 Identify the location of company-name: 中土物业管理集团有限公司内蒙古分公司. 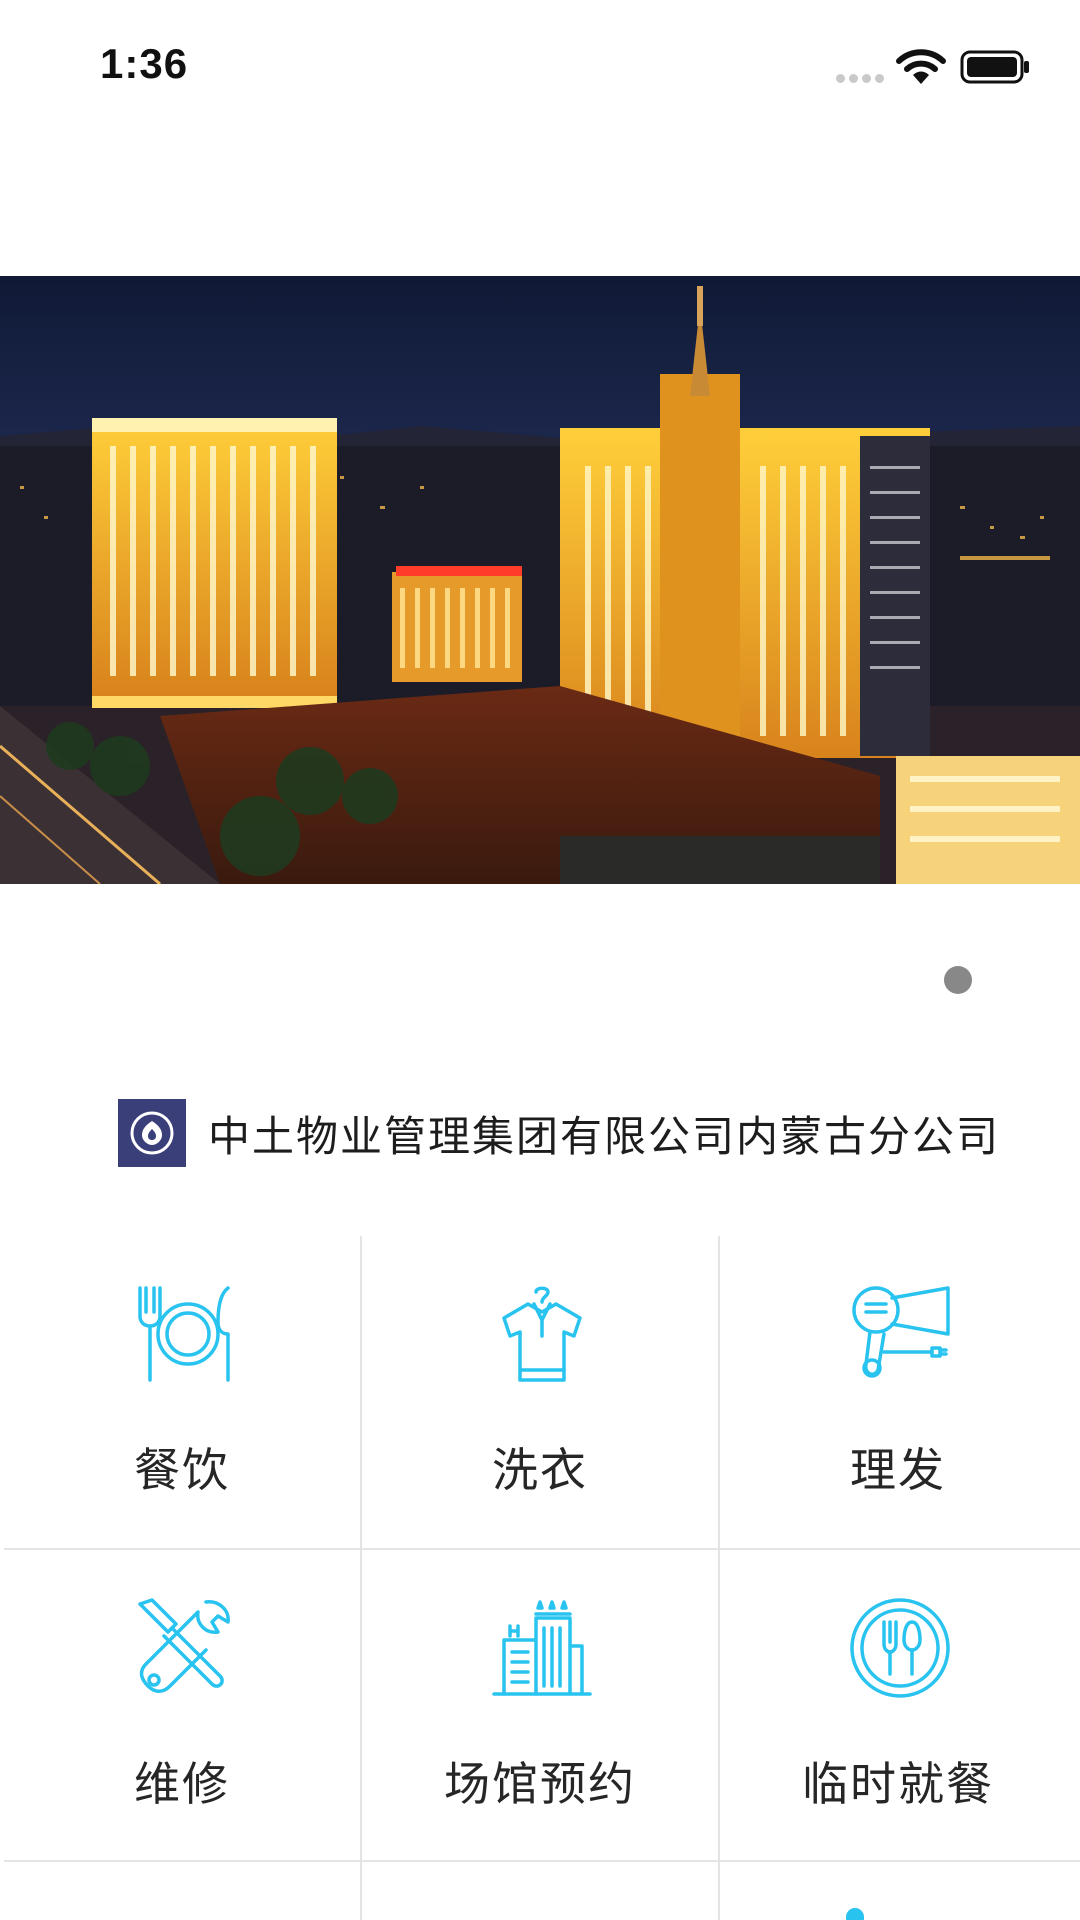
(604, 1136).